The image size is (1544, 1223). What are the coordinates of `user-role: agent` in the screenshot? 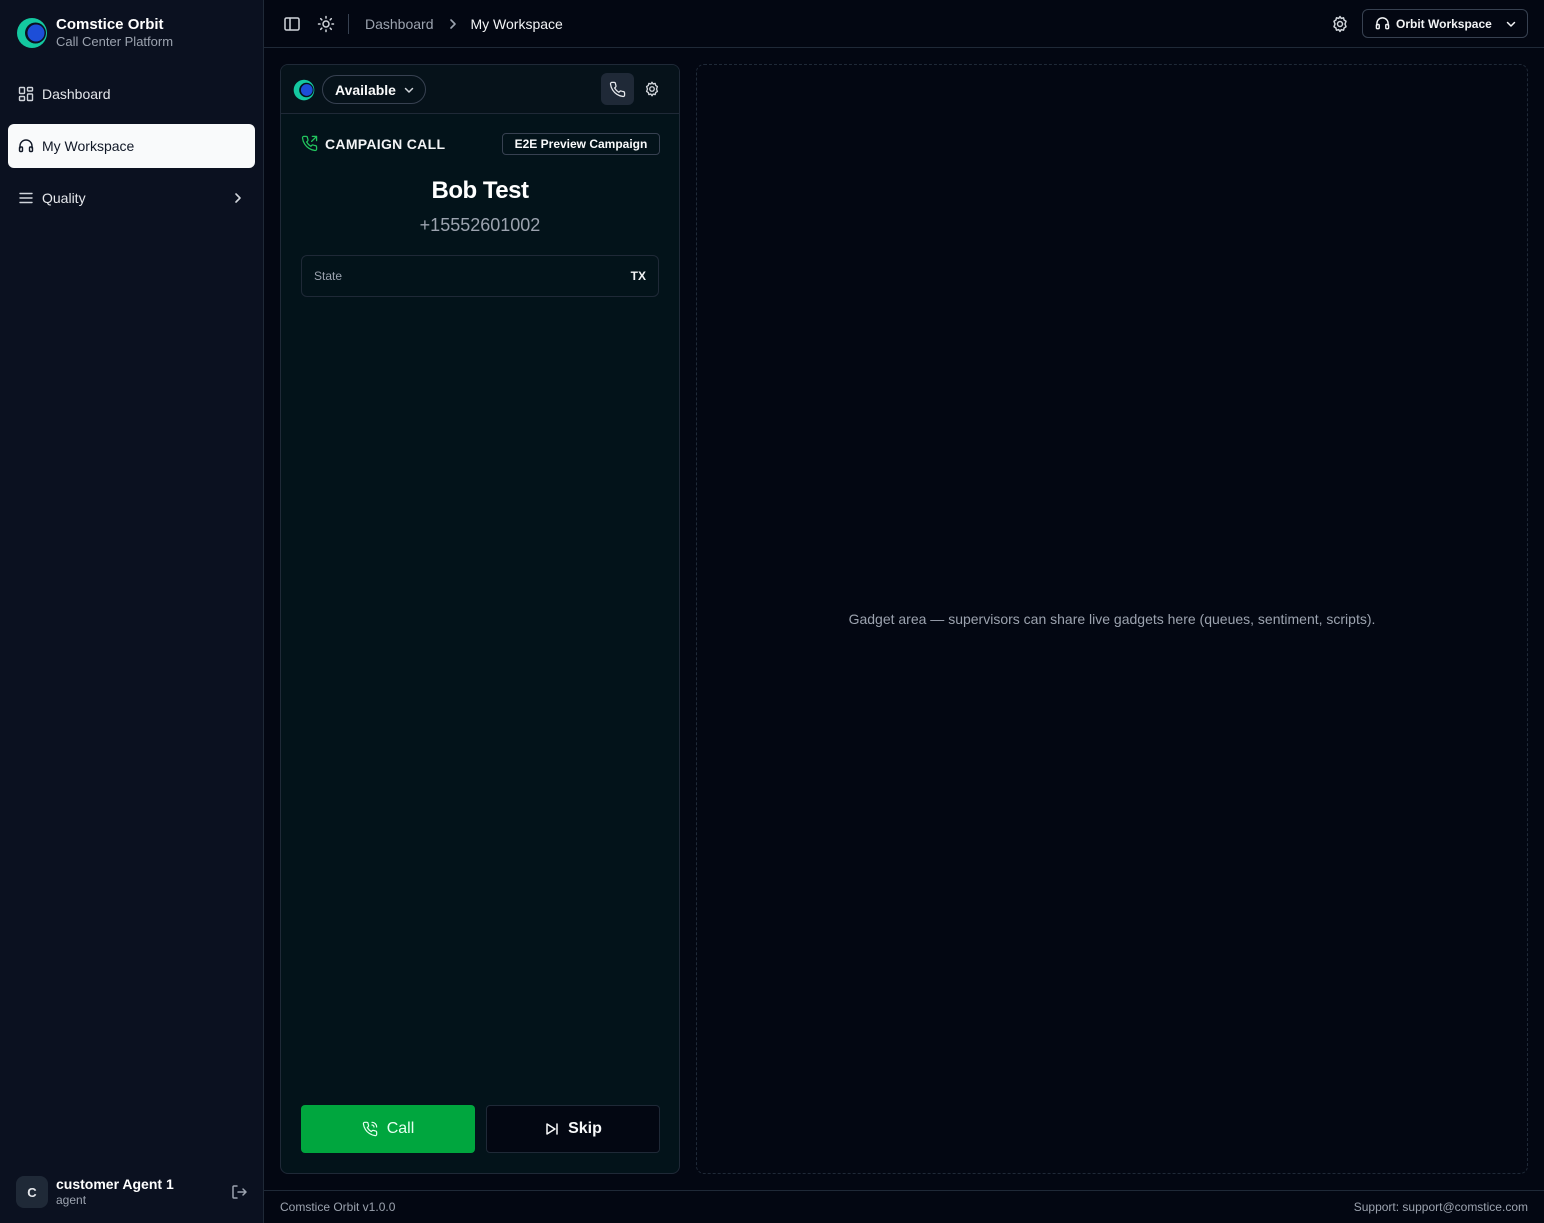 It's located at (71, 1200).